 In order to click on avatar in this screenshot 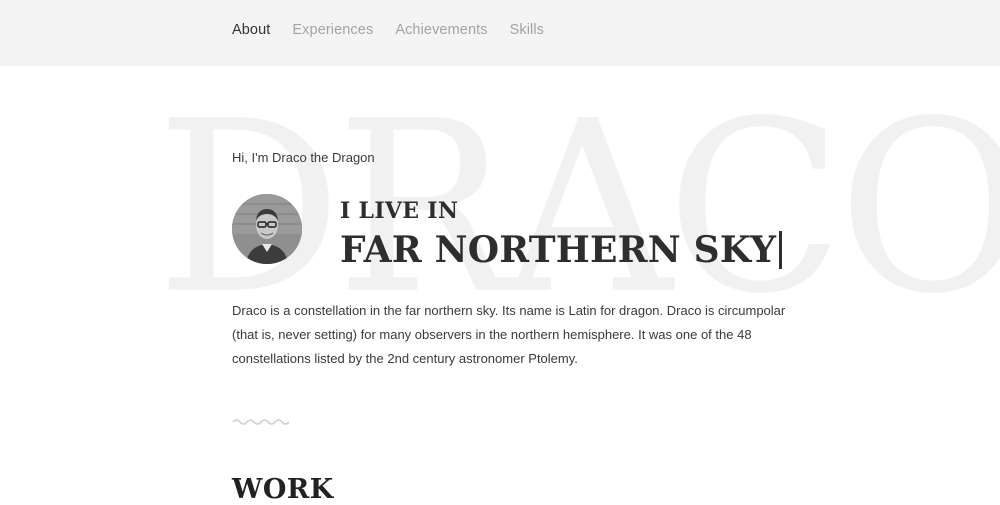, I will do `click(267, 229)`.